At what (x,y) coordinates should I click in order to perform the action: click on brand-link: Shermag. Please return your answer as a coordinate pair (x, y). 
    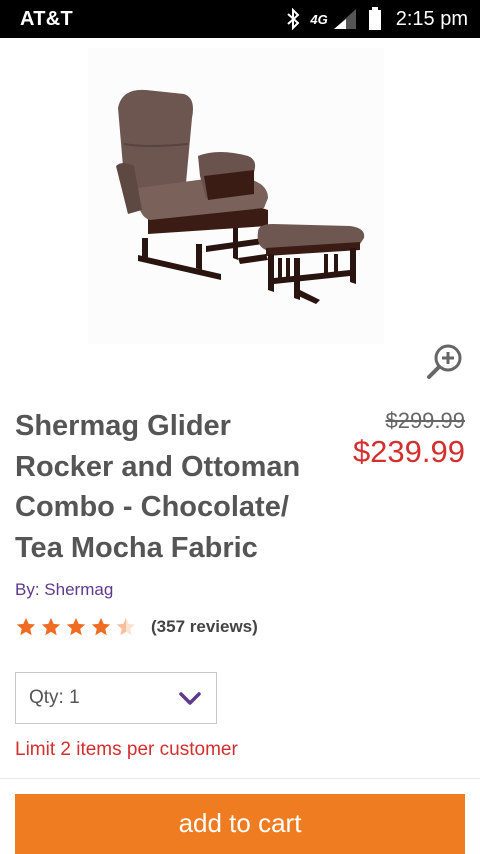
    Looking at the image, I should click on (78, 589).